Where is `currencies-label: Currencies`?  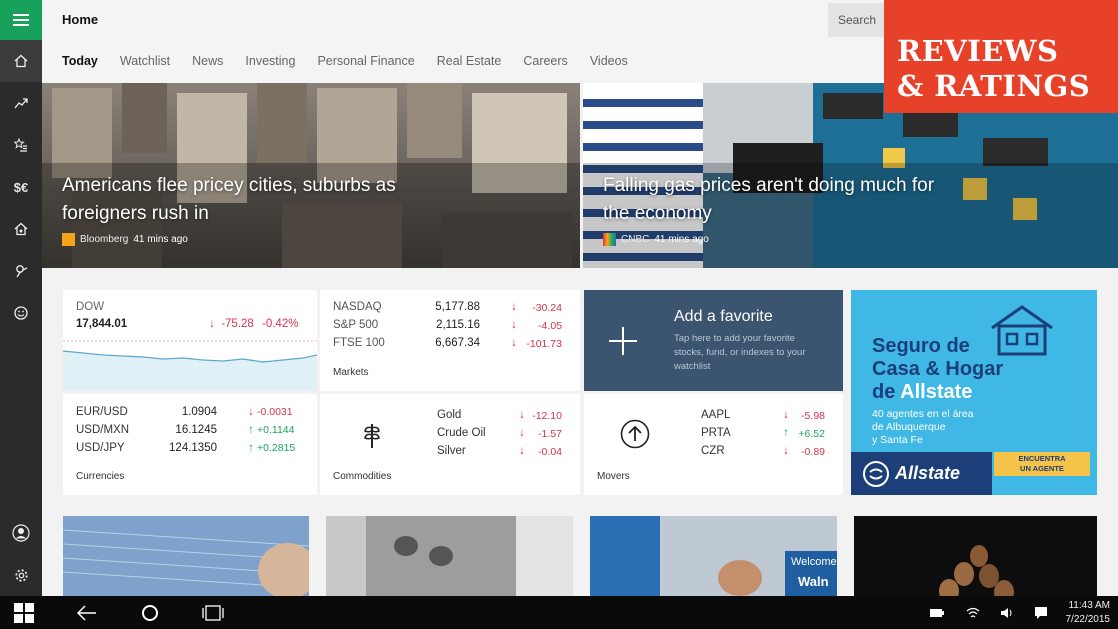
currencies-label: Currencies is located at coordinates (100, 476).